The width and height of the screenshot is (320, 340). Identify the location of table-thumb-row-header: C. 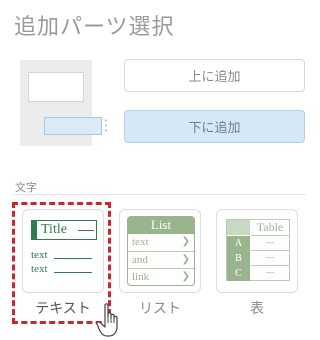
(238, 273).